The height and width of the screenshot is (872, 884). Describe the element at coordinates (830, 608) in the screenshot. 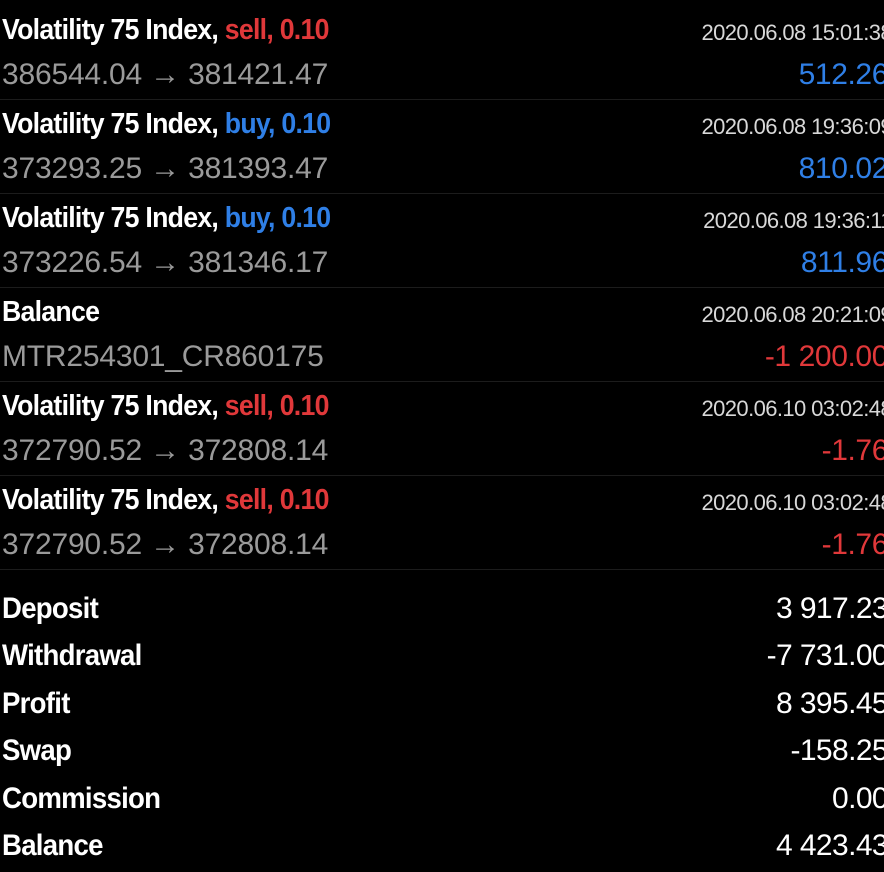

I see `summary-value: 3 917.23` at that location.